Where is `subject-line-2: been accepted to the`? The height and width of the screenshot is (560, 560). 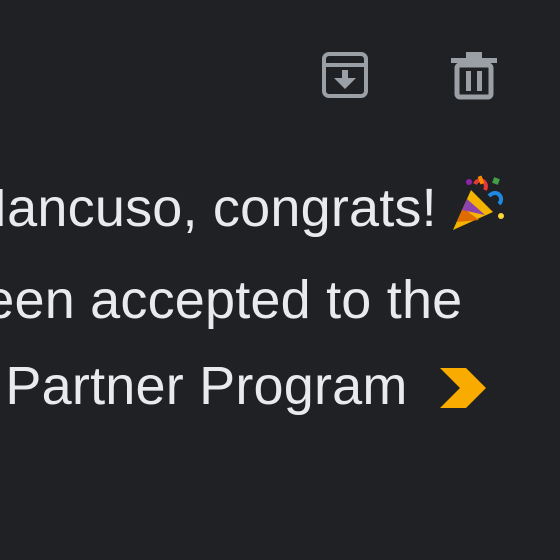
subject-line-2: been accepted to the is located at coordinates (231, 300).